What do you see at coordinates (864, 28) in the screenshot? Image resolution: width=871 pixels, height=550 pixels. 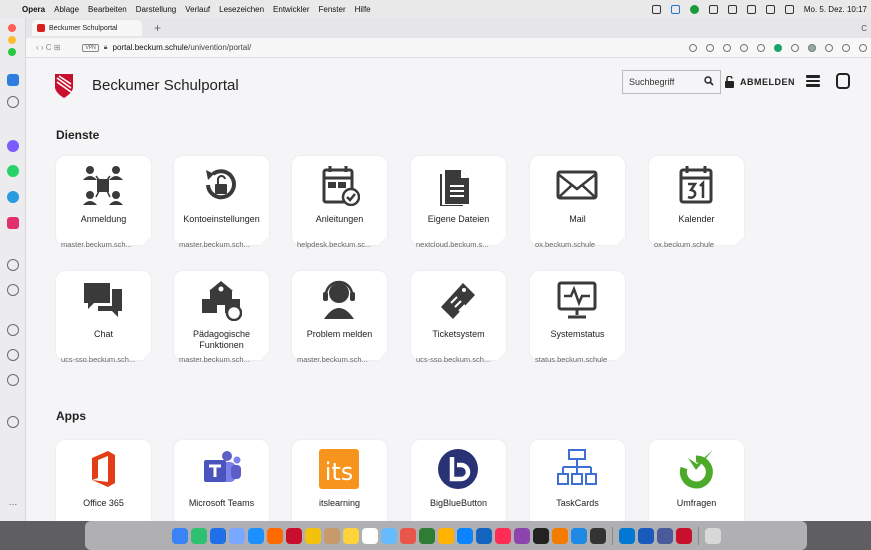 I see `tab-menu-icon: C` at bounding box center [864, 28].